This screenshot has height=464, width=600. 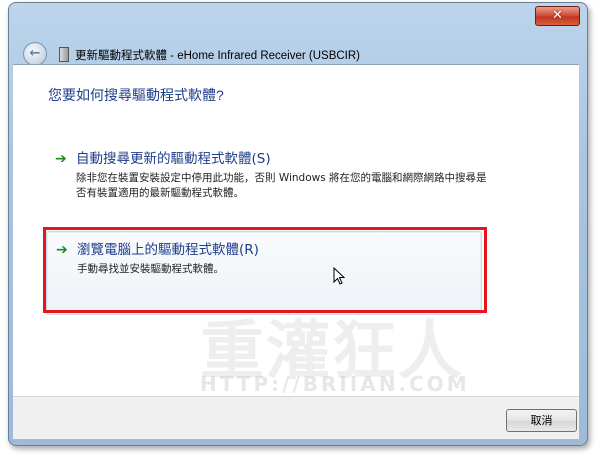 I want to click on page-heading: 您要如何搜尋驅動程式軟體?, so click(x=136, y=95).